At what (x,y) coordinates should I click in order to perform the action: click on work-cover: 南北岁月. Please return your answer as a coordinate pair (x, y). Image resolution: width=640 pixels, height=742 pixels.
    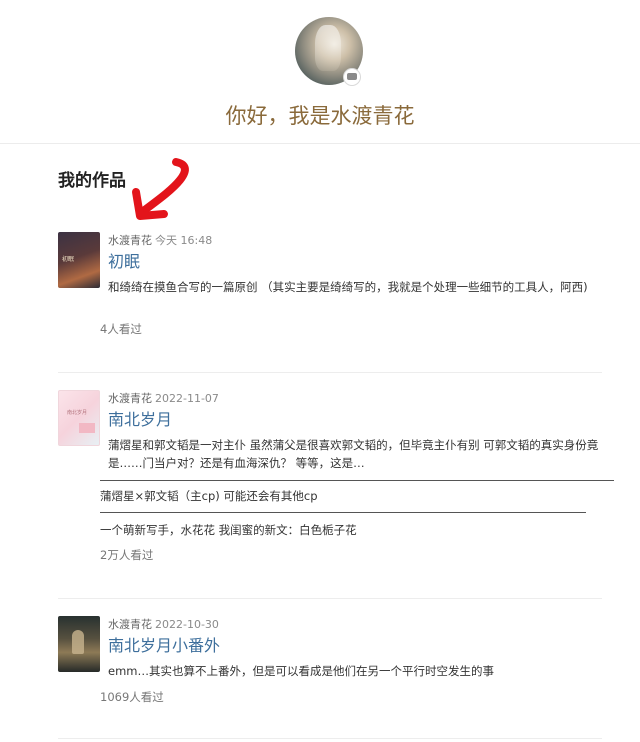
    Looking at the image, I should click on (79, 418).